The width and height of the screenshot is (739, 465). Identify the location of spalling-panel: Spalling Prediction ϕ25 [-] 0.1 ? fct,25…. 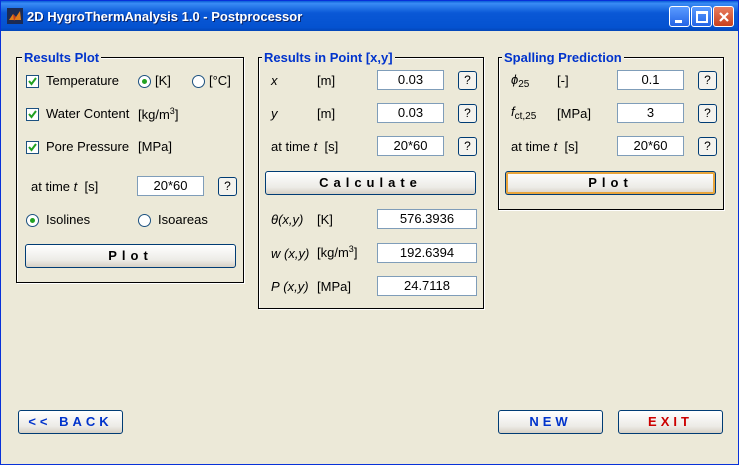
(611, 130).